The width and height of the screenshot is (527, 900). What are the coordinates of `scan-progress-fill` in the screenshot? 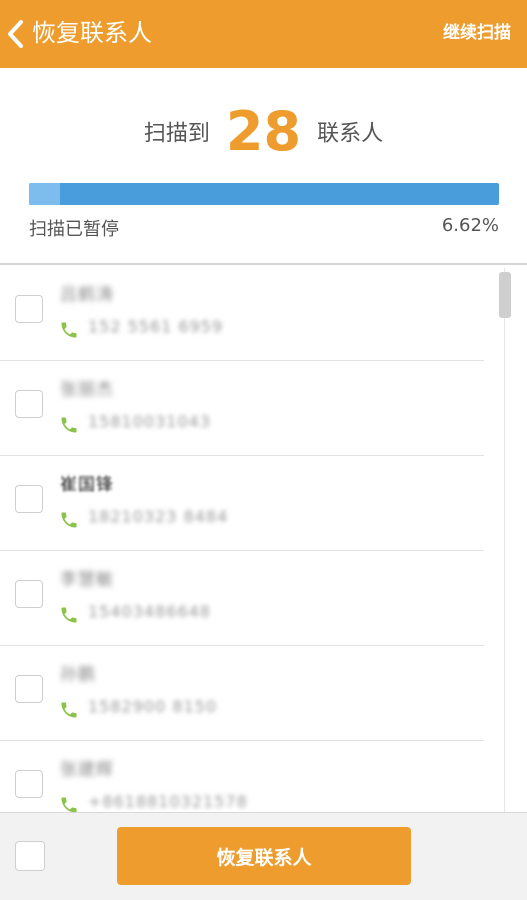 It's located at (45, 194).